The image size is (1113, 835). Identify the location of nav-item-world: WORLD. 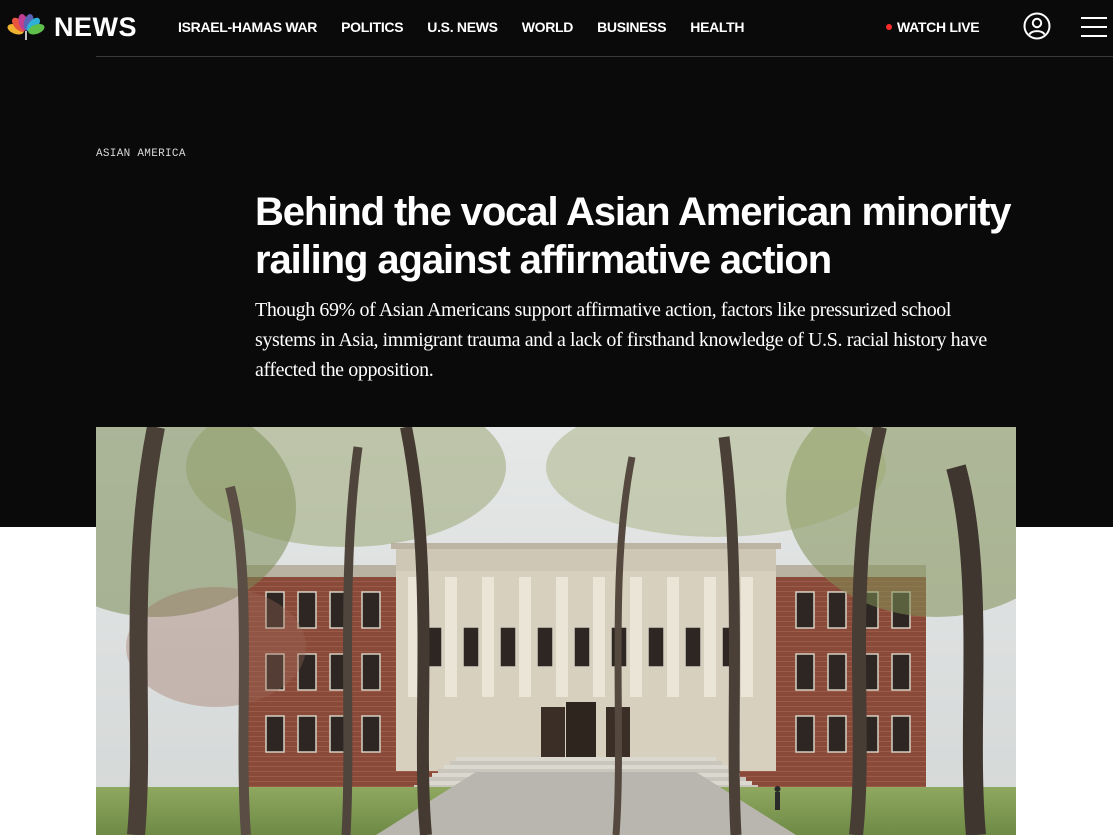
(547, 27).